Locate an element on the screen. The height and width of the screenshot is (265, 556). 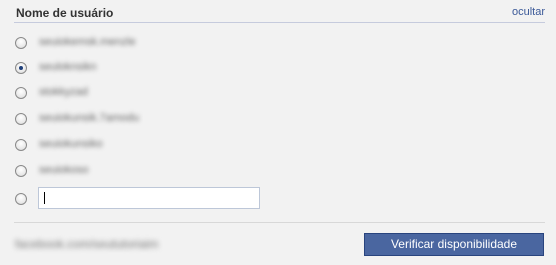
section-title: Nome de usuário is located at coordinates (65, 13).